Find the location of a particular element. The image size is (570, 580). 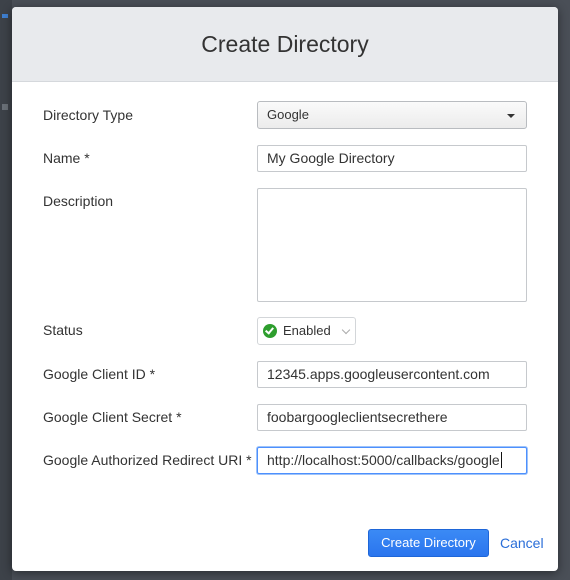

background-nav-icon is located at coordinates (5, 16).